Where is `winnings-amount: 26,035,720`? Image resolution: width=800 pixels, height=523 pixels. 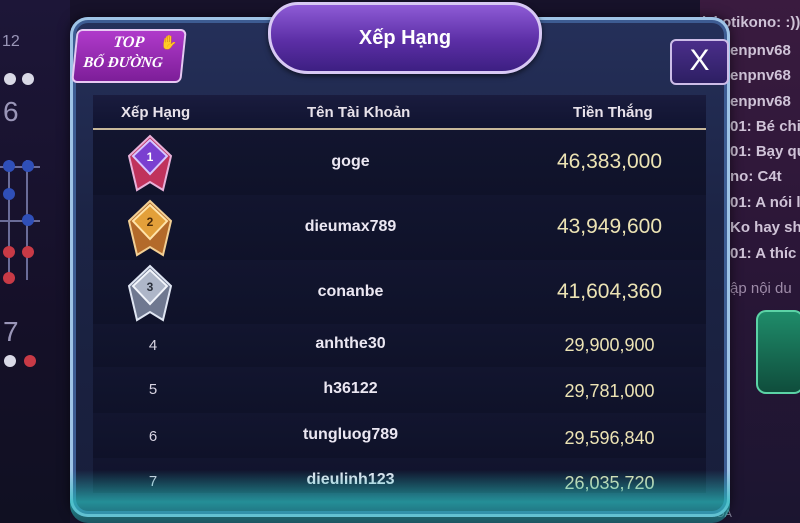 winnings-amount: 26,035,720 is located at coordinates (609, 483).